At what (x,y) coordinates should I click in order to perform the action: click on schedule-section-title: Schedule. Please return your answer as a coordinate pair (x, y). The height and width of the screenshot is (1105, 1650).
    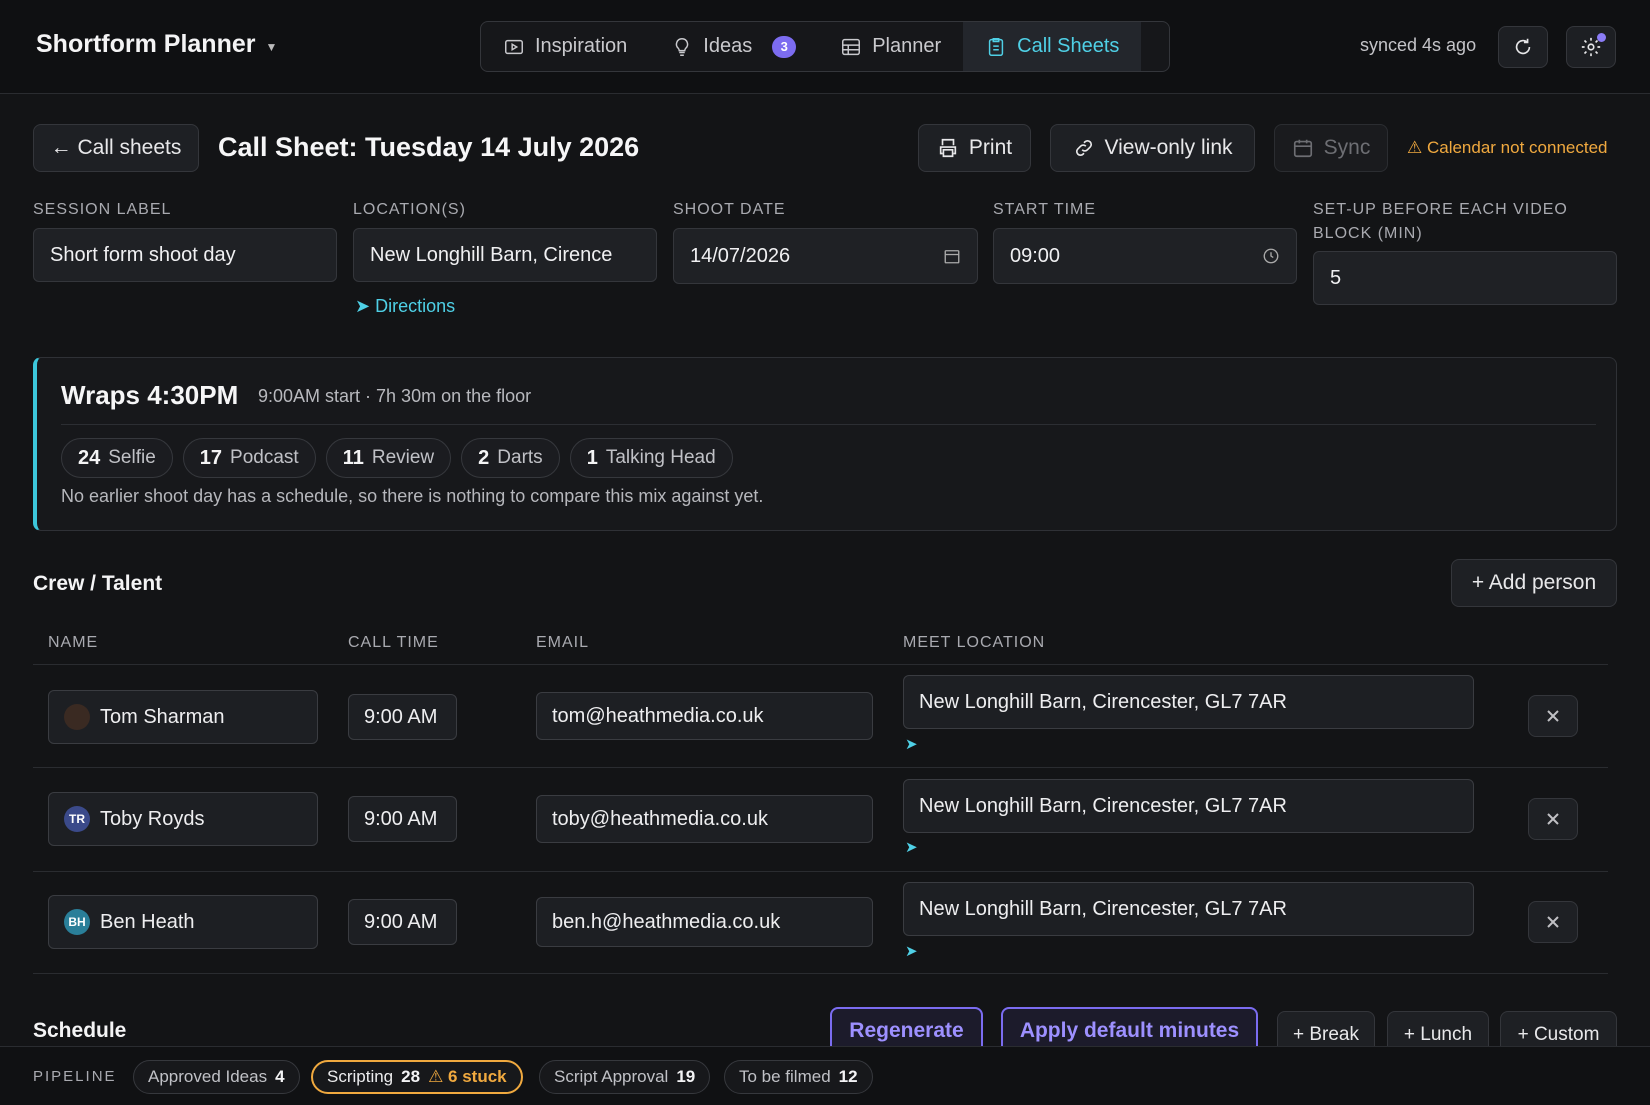
    Looking at the image, I should click on (80, 1030).